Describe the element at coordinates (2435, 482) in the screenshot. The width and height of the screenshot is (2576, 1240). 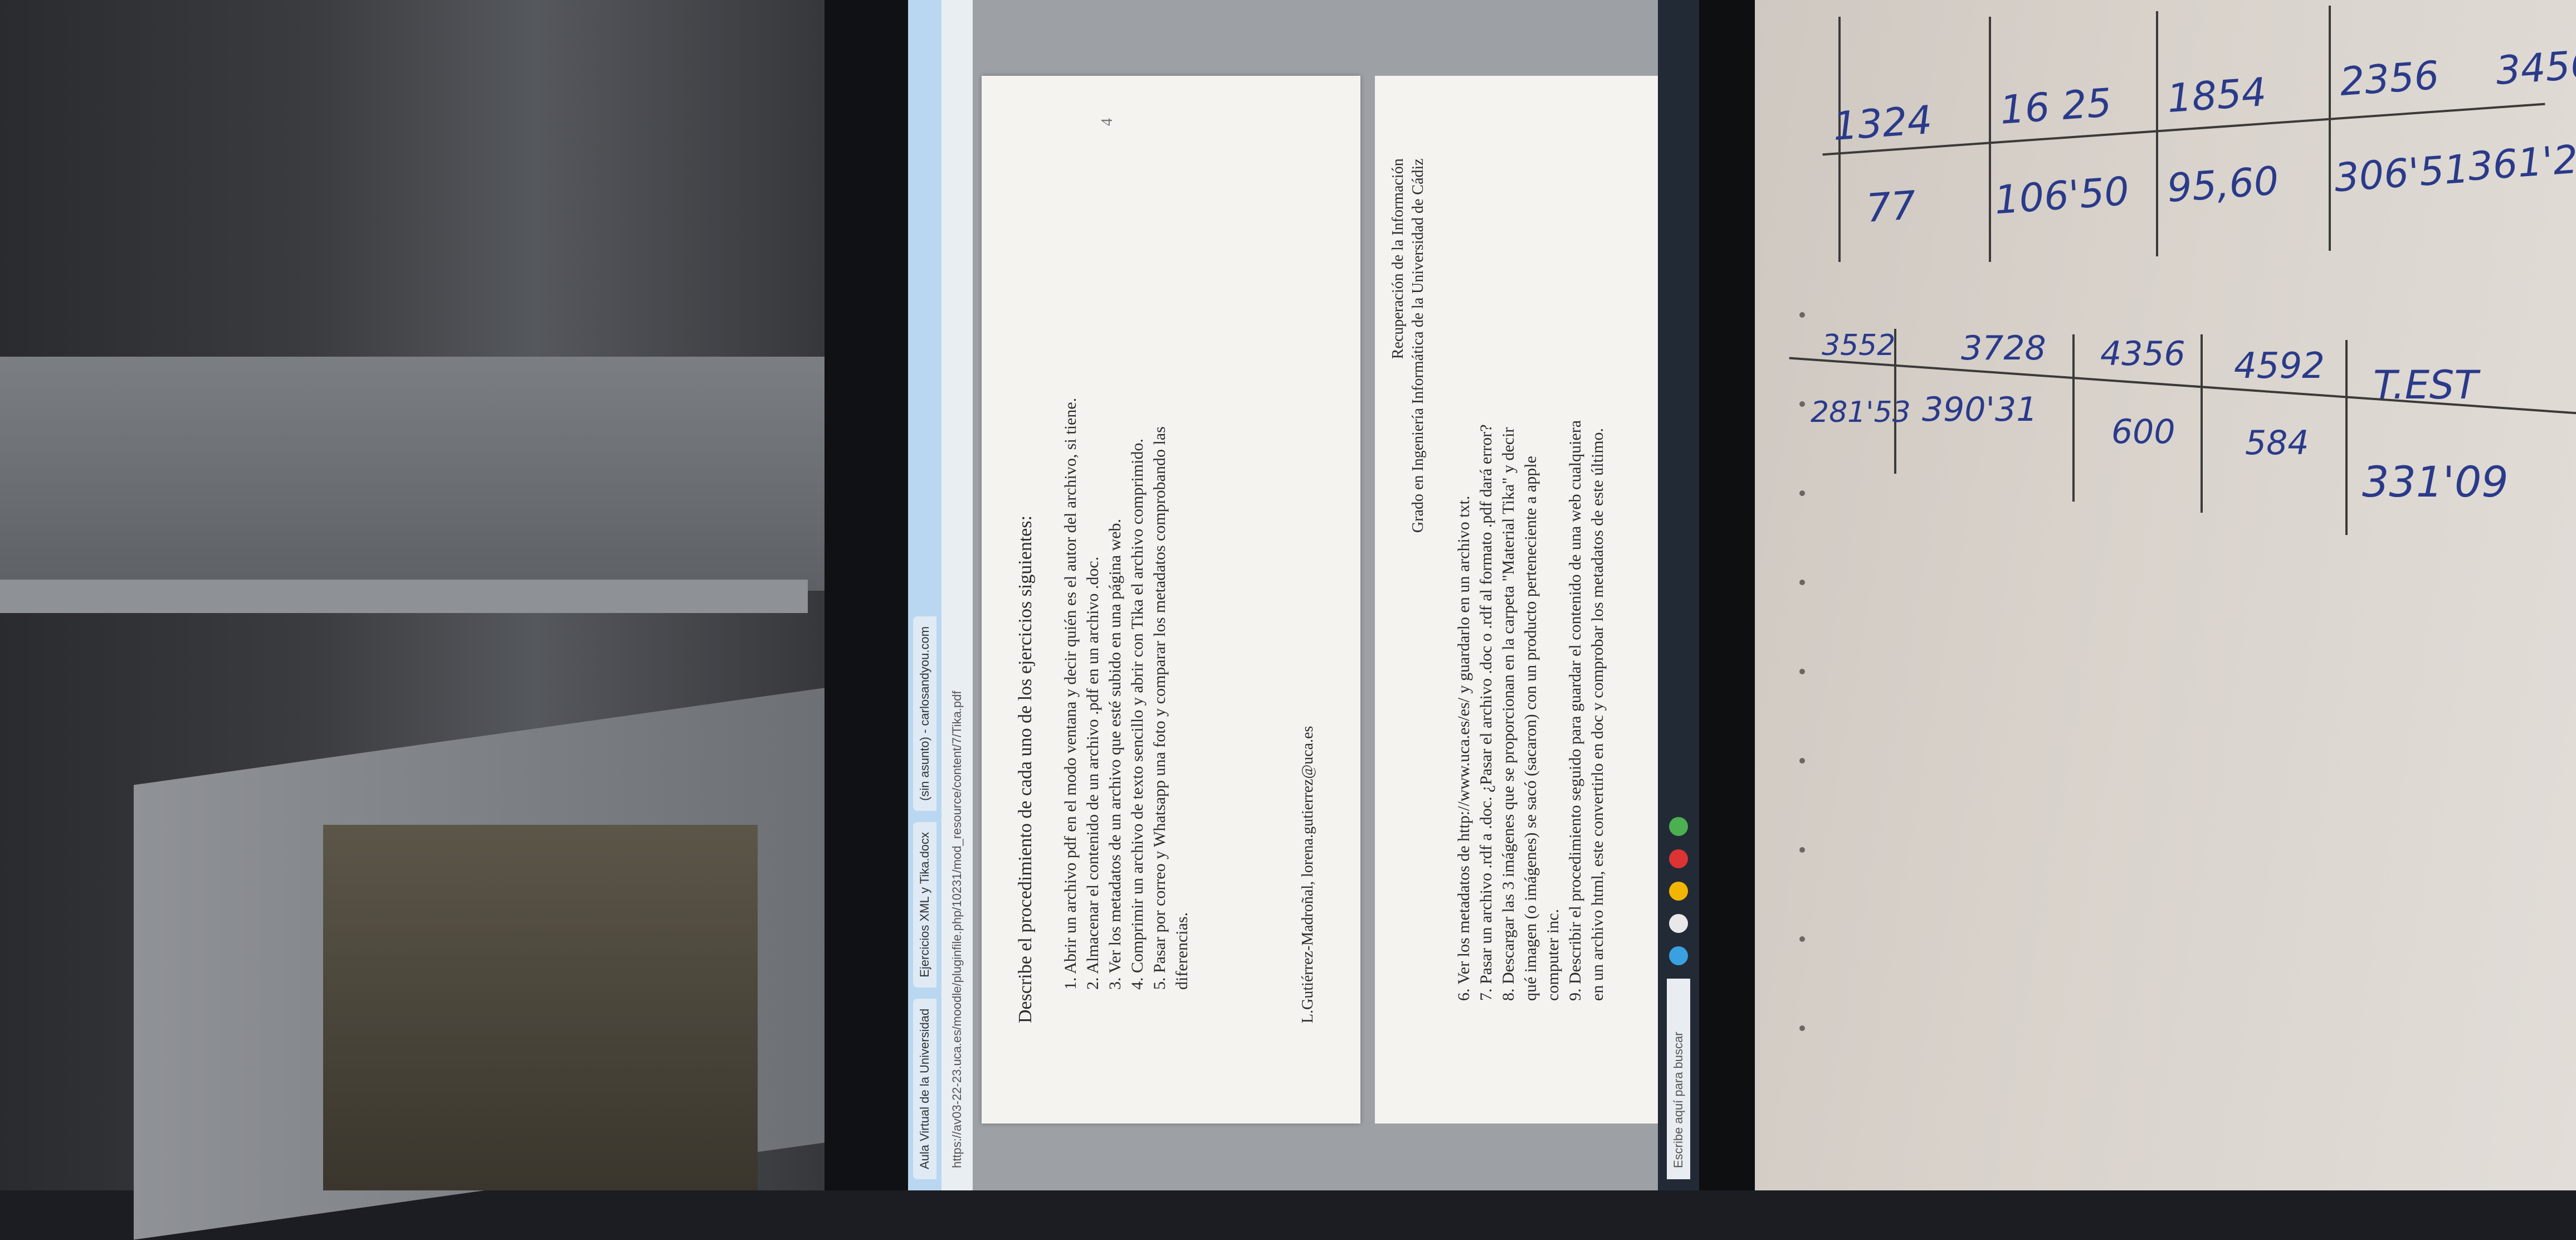
I see `note-value: 331'09` at that location.